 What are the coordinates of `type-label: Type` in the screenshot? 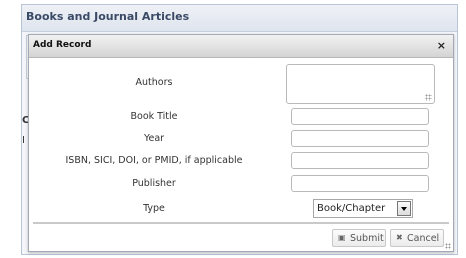 It's located at (154, 208).